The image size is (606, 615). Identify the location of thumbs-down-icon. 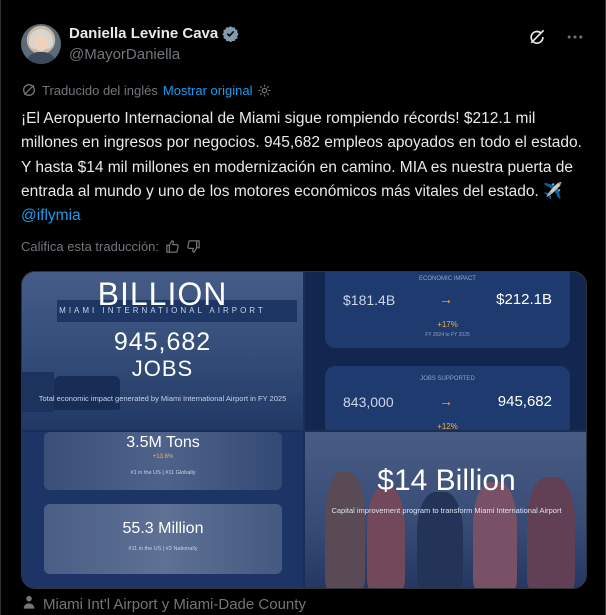
(193, 246).